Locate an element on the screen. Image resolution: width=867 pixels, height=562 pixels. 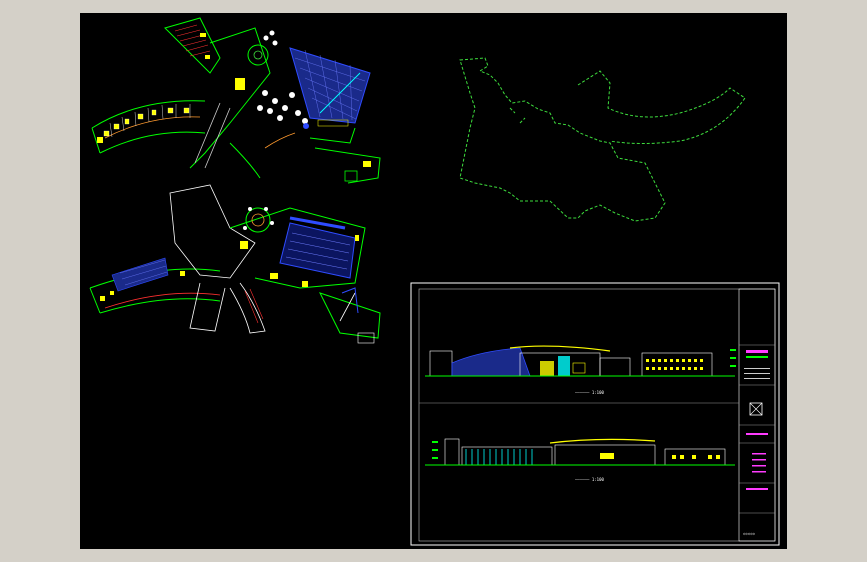
elevation-caption-upper: —————— 1:100 is located at coordinates (589, 392).